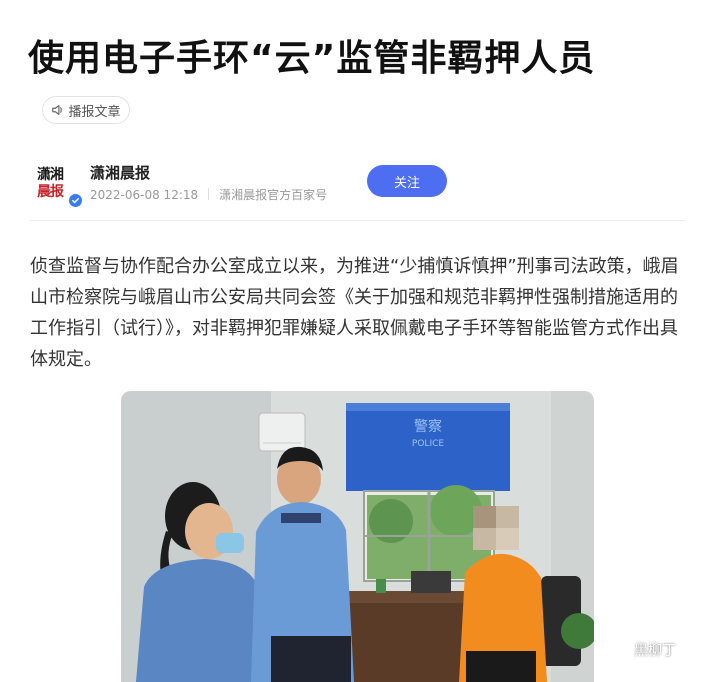 This screenshot has width=714, height=682. What do you see at coordinates (407, 181) in the screenshot?
I see `follow-button: 关注` at bounding box center [407, 181].